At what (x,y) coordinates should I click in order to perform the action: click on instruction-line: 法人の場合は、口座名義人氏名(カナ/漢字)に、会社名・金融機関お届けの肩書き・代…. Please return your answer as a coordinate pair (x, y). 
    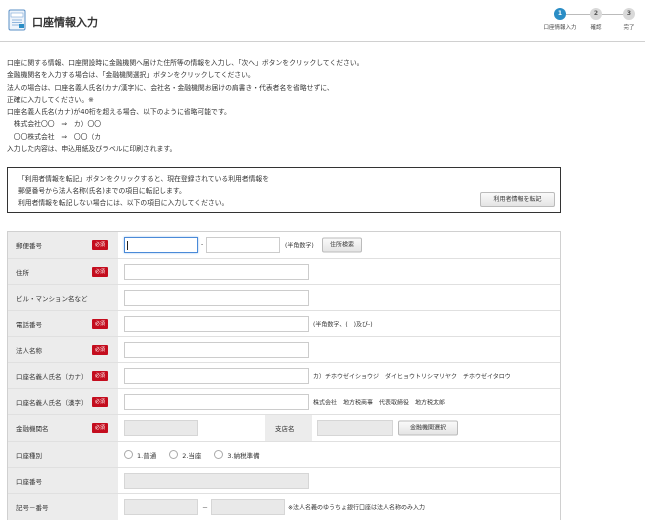
    Looking at the image, I should click on (170, 87).